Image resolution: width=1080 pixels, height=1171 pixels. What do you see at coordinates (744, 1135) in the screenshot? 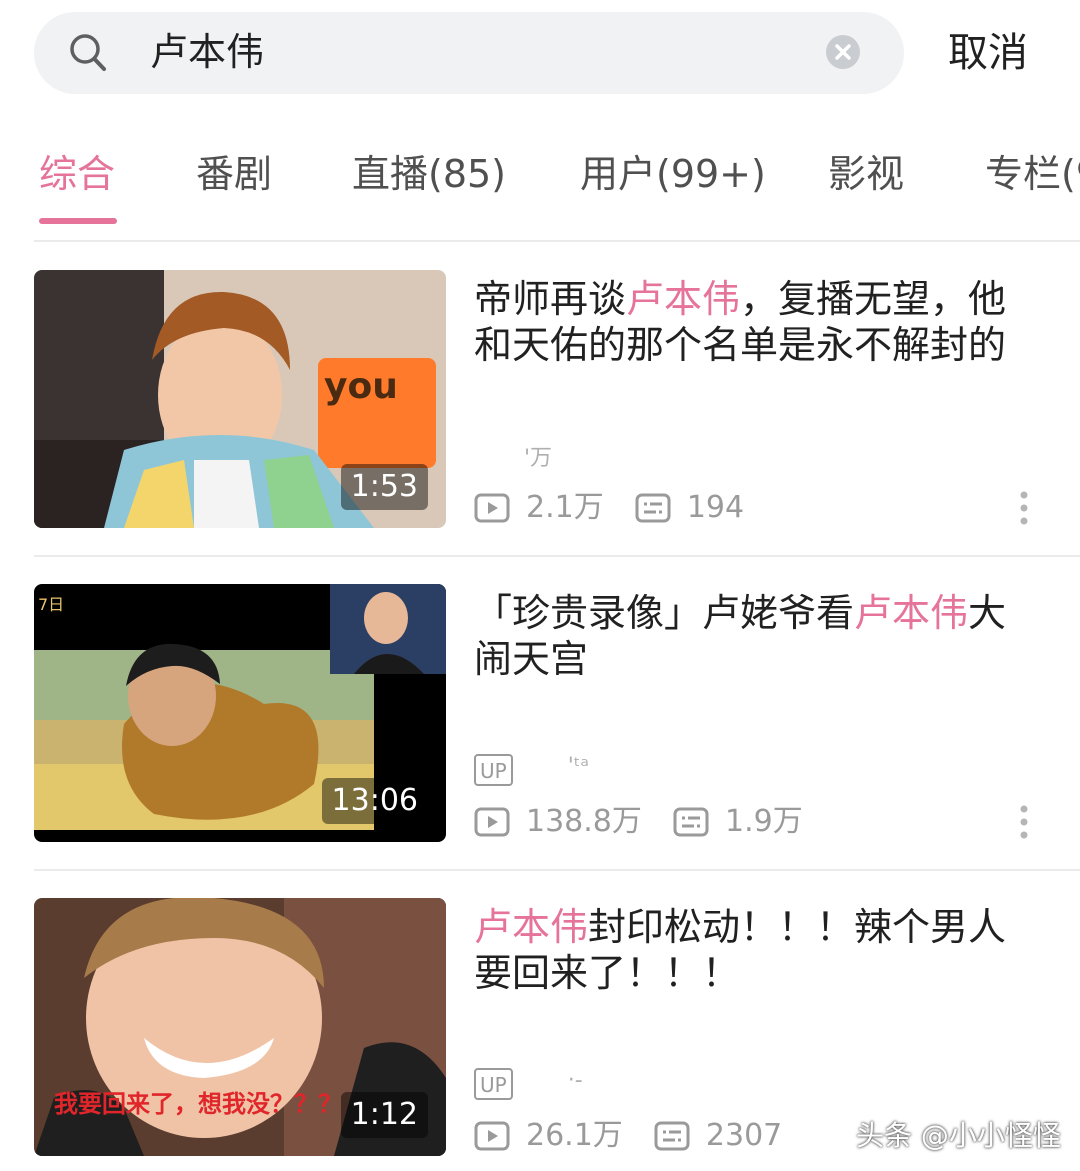
I see `danmaku-count: 2307` at bounding box center [744, 1135].